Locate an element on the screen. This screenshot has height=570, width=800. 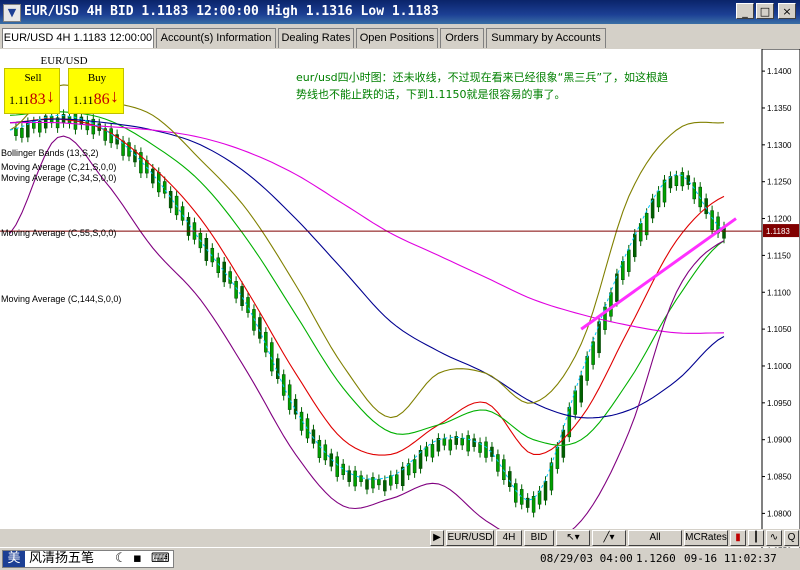
y-tick-label: 1.0900 is located at coordinates (779, 440).